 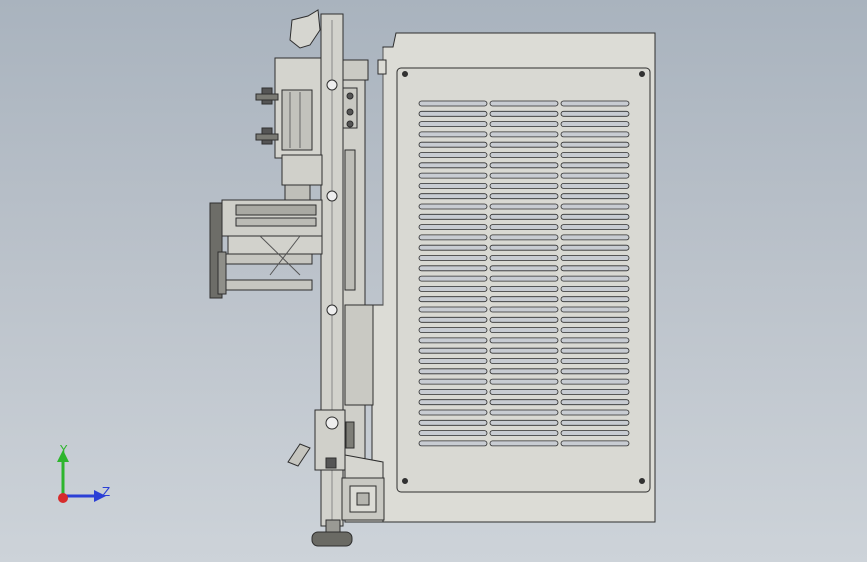 I want to click on slide-cylinder, so click(x=266, y=249).